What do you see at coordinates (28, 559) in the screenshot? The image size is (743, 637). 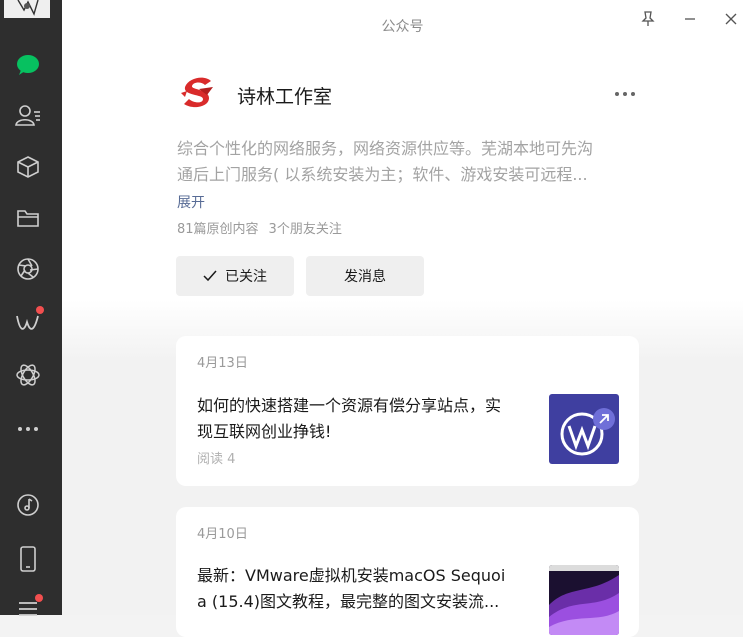 I see `phone-icon` at bounding box center [28, 559].